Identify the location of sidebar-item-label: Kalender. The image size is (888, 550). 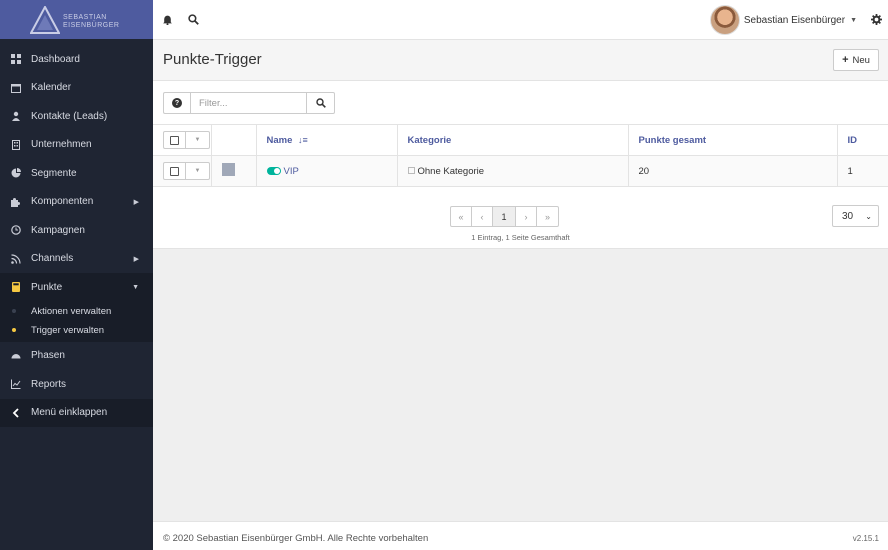
(51, 88).